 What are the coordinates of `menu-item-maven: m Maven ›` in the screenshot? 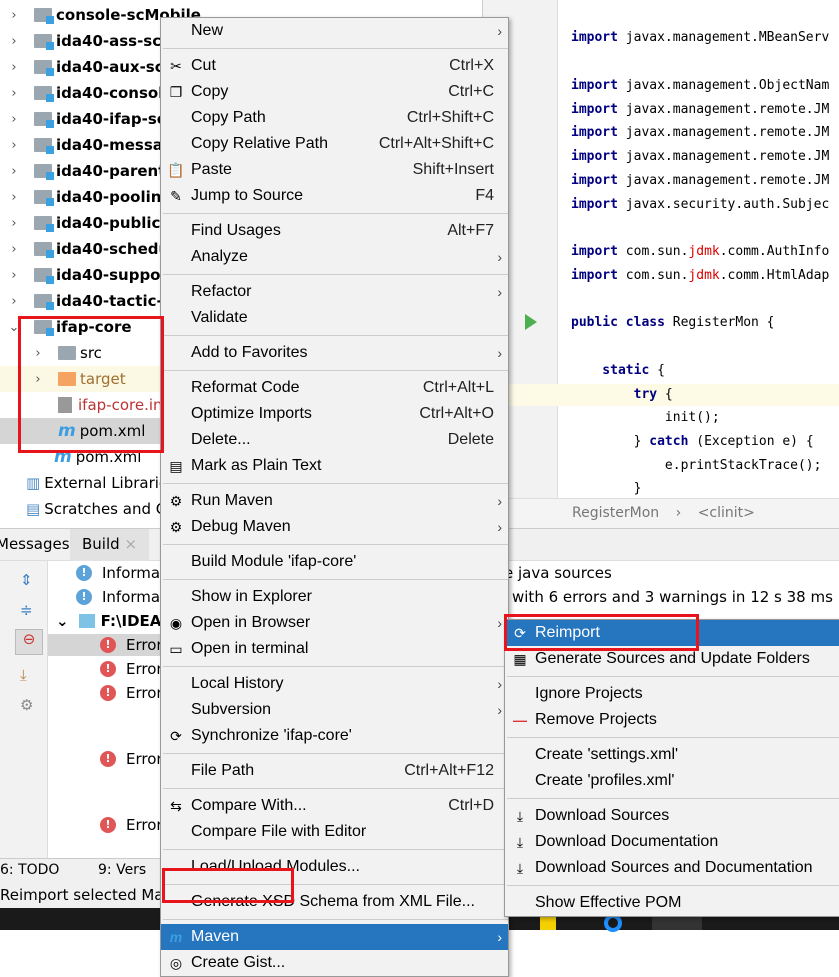 It's located at (334, 937).